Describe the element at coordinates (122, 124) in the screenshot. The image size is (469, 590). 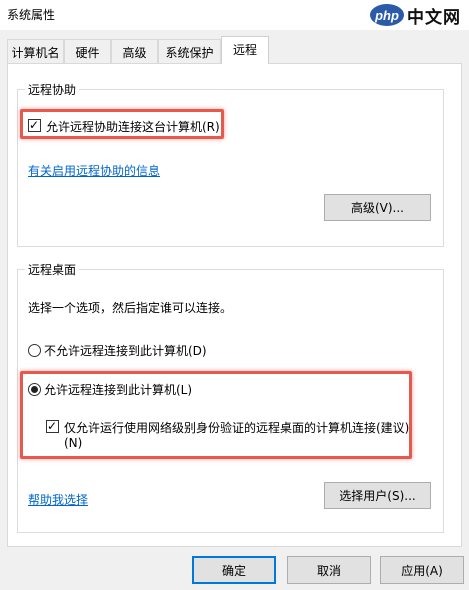
I see `highlight-allow-remote-assistance` at that location.